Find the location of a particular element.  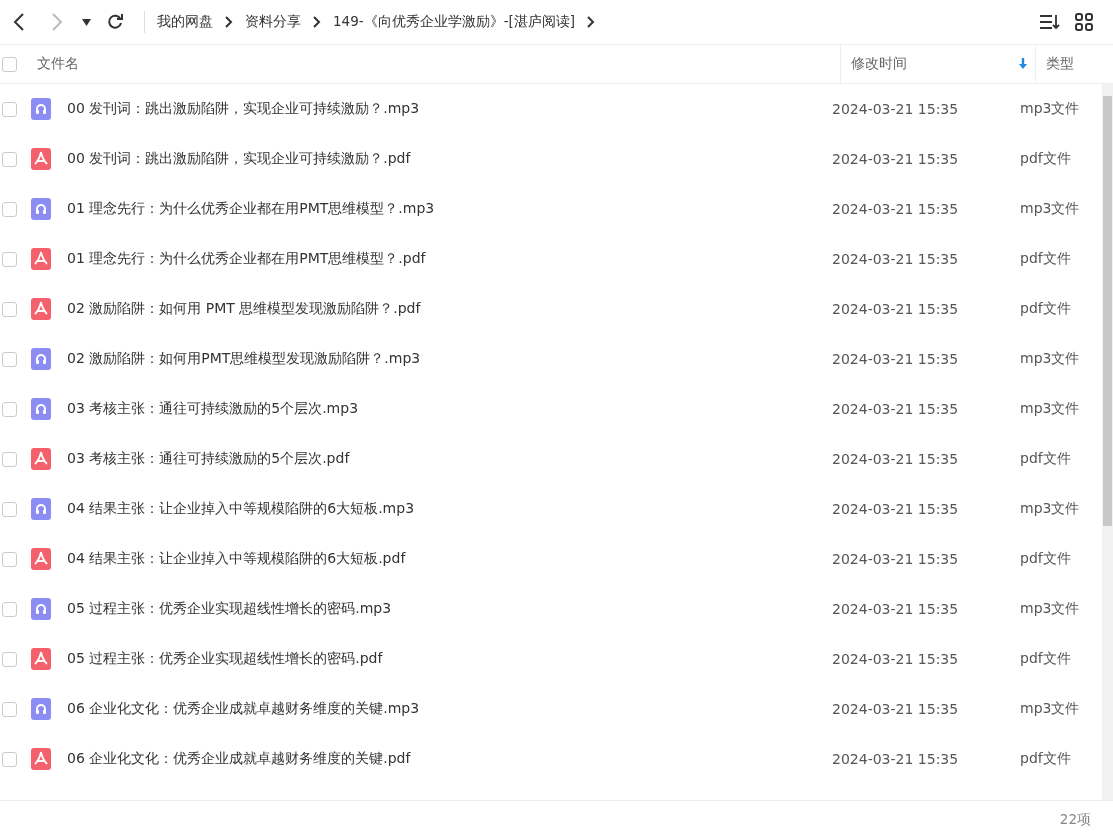

file-name: 05 过程主张：优秀企业实现超线性增长的密码.pdf is located at coordinates (449, 659).